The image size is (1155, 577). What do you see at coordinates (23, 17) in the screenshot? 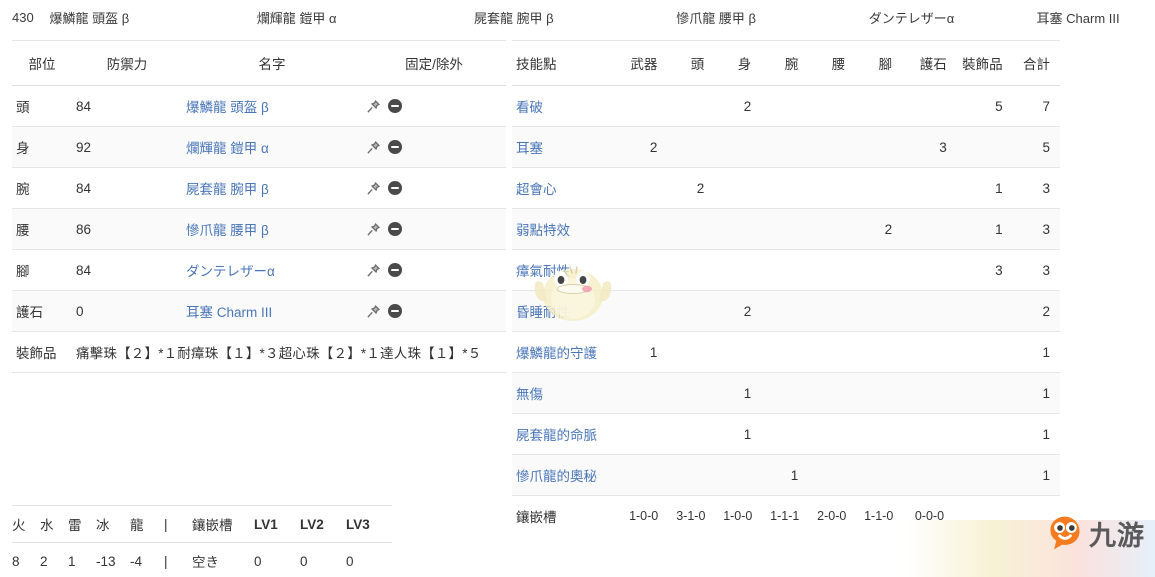
I see `total-defense-value: 430` at bounding box center [23, 17].